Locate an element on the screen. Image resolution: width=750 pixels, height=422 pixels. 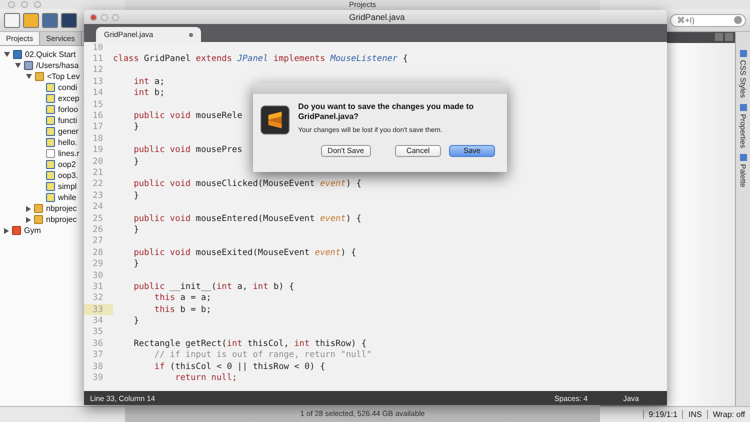
line-number: 35 is located at coordinates (98, 332).